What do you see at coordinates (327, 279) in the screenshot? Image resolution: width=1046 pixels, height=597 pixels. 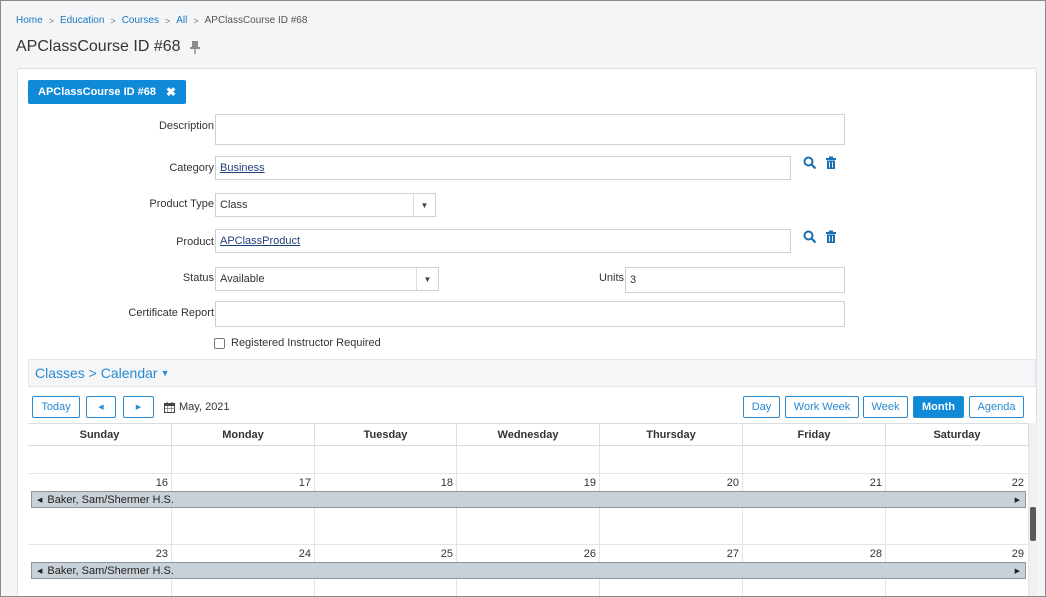 I see `status-select: Available ▼` at bounding box center [327, 279].